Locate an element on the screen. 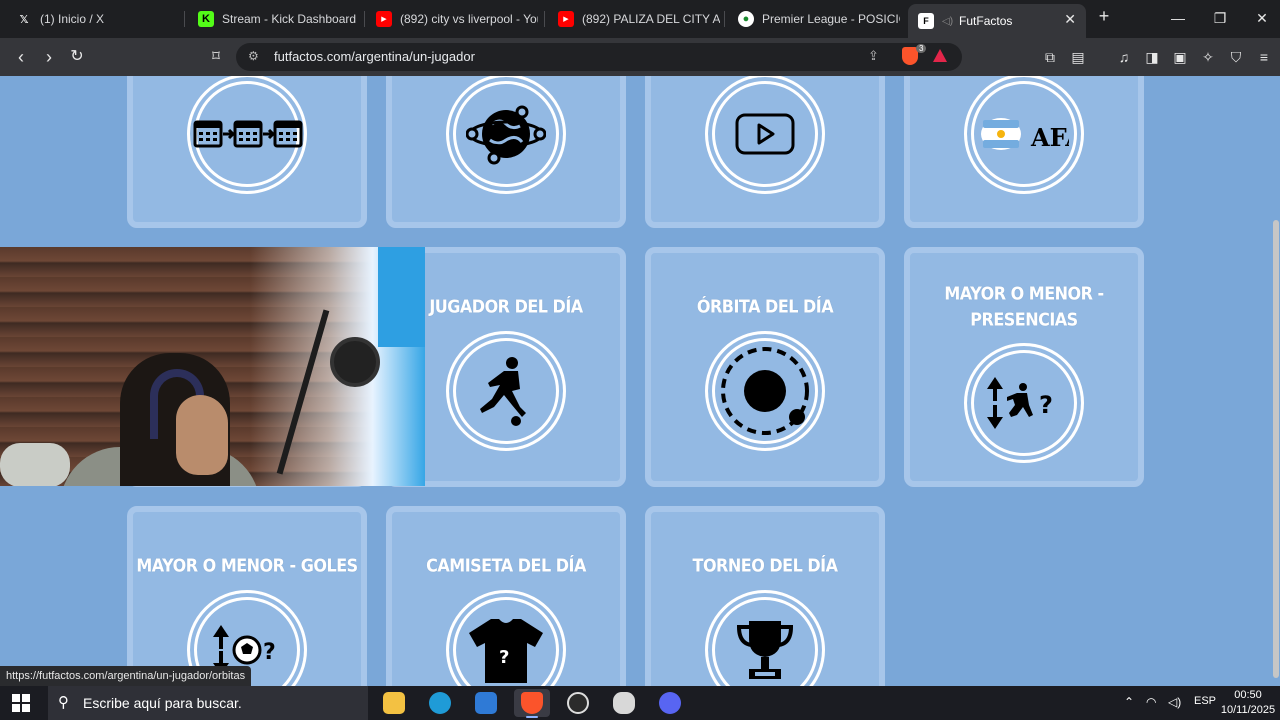 This screenshot has height=720, width=1280. edge-icon is located at coordinates (440, 703).